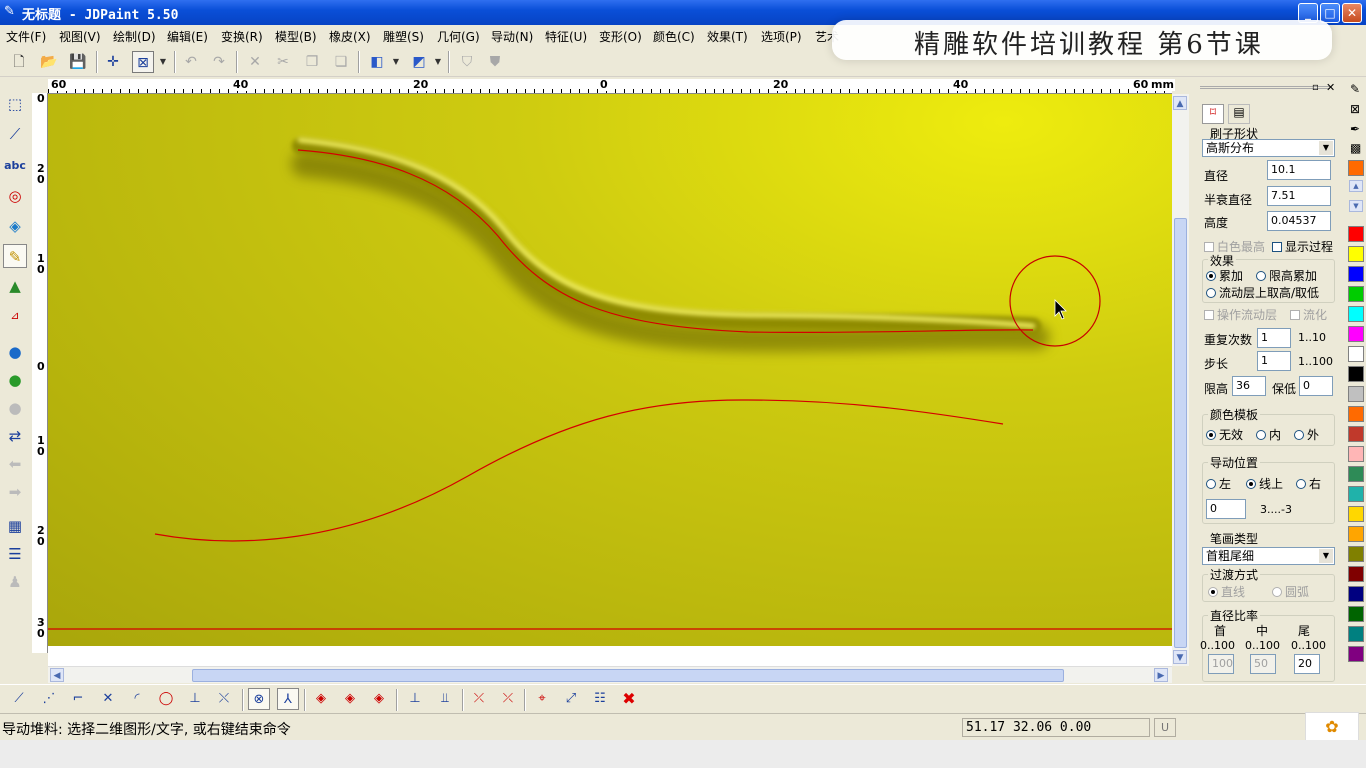 The height and width of the screenshot is (768, 1366). I want to click on cube-view-icon: ◧, so click(377, 62).